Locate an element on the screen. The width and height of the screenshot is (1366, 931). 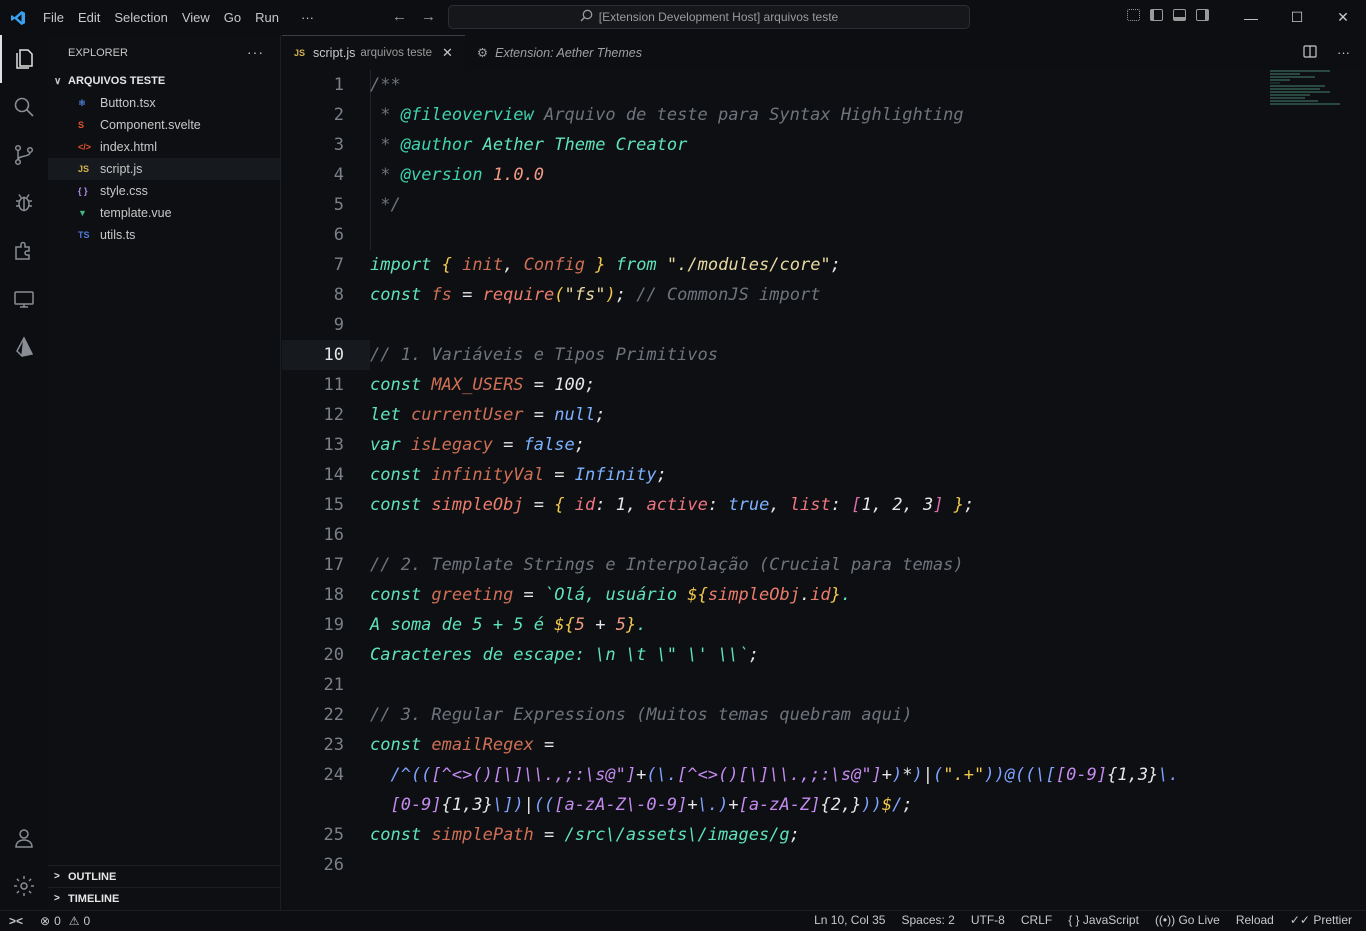
cursor-position: Ln 10, Col 35 is located at coordinates (849, 920).